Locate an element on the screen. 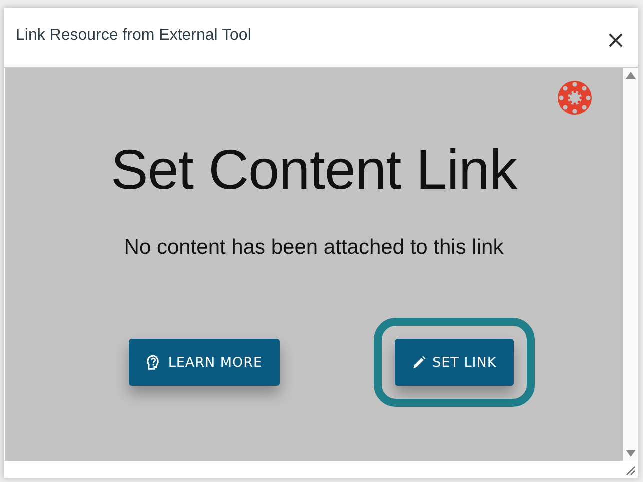  scrollbar is located at coordinates (630, 264).